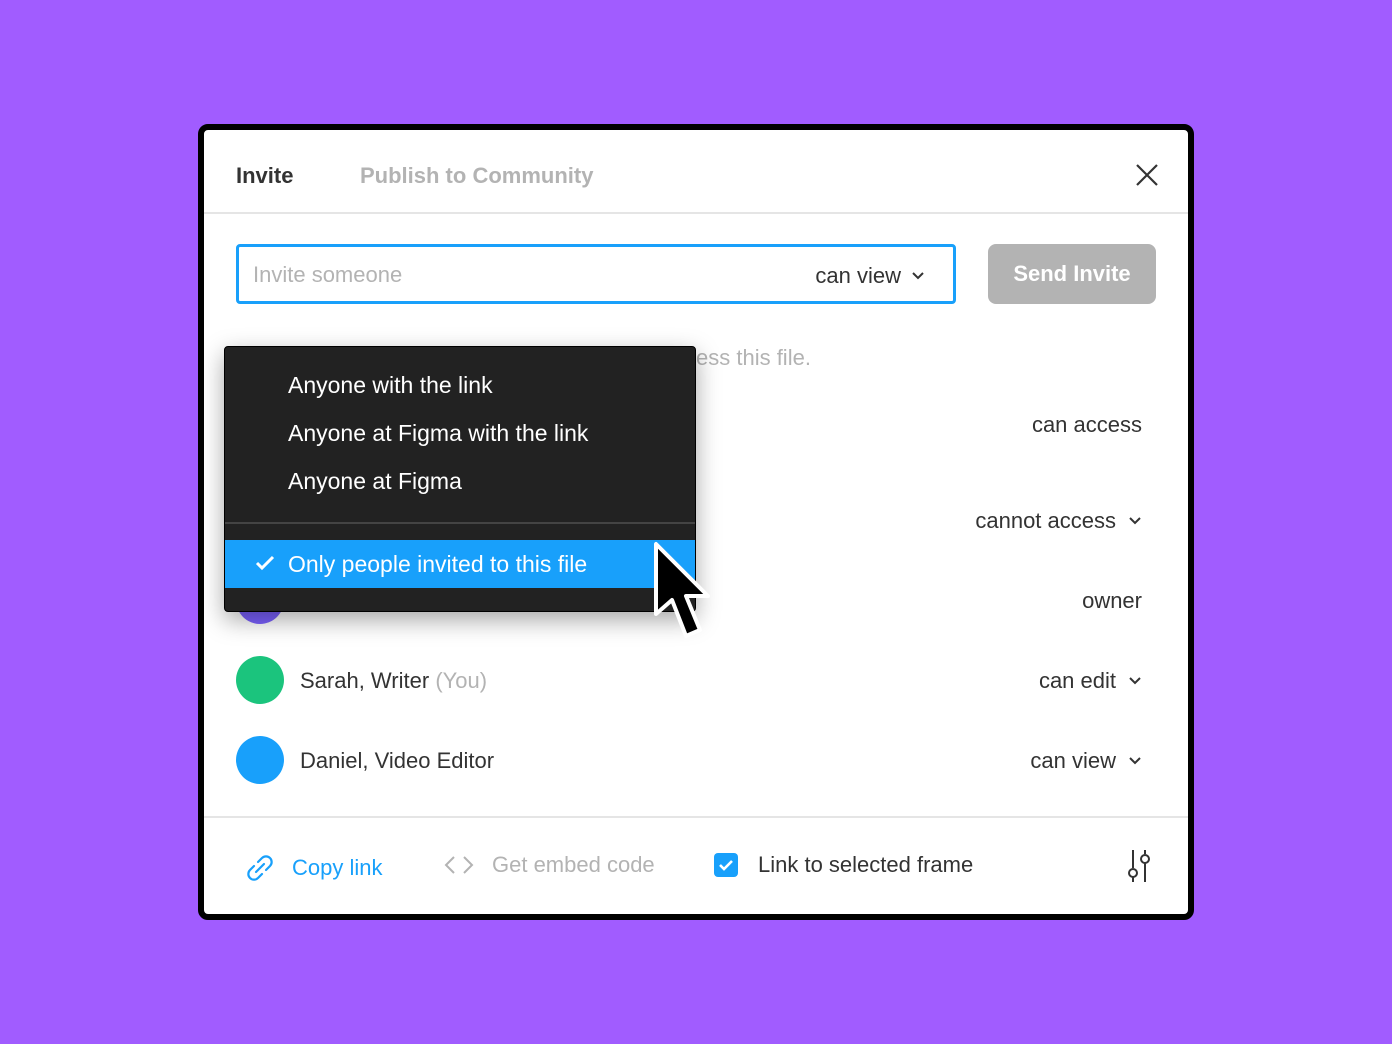  I want to click on option-label: Anyone at Figma with the link, so click(438, 433).